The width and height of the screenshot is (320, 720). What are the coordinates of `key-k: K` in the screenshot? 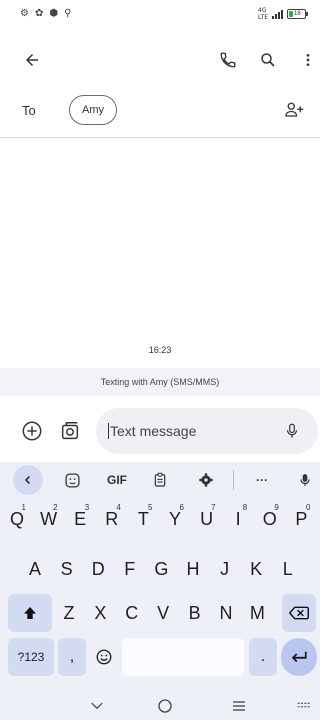 It's located at (256, 569).